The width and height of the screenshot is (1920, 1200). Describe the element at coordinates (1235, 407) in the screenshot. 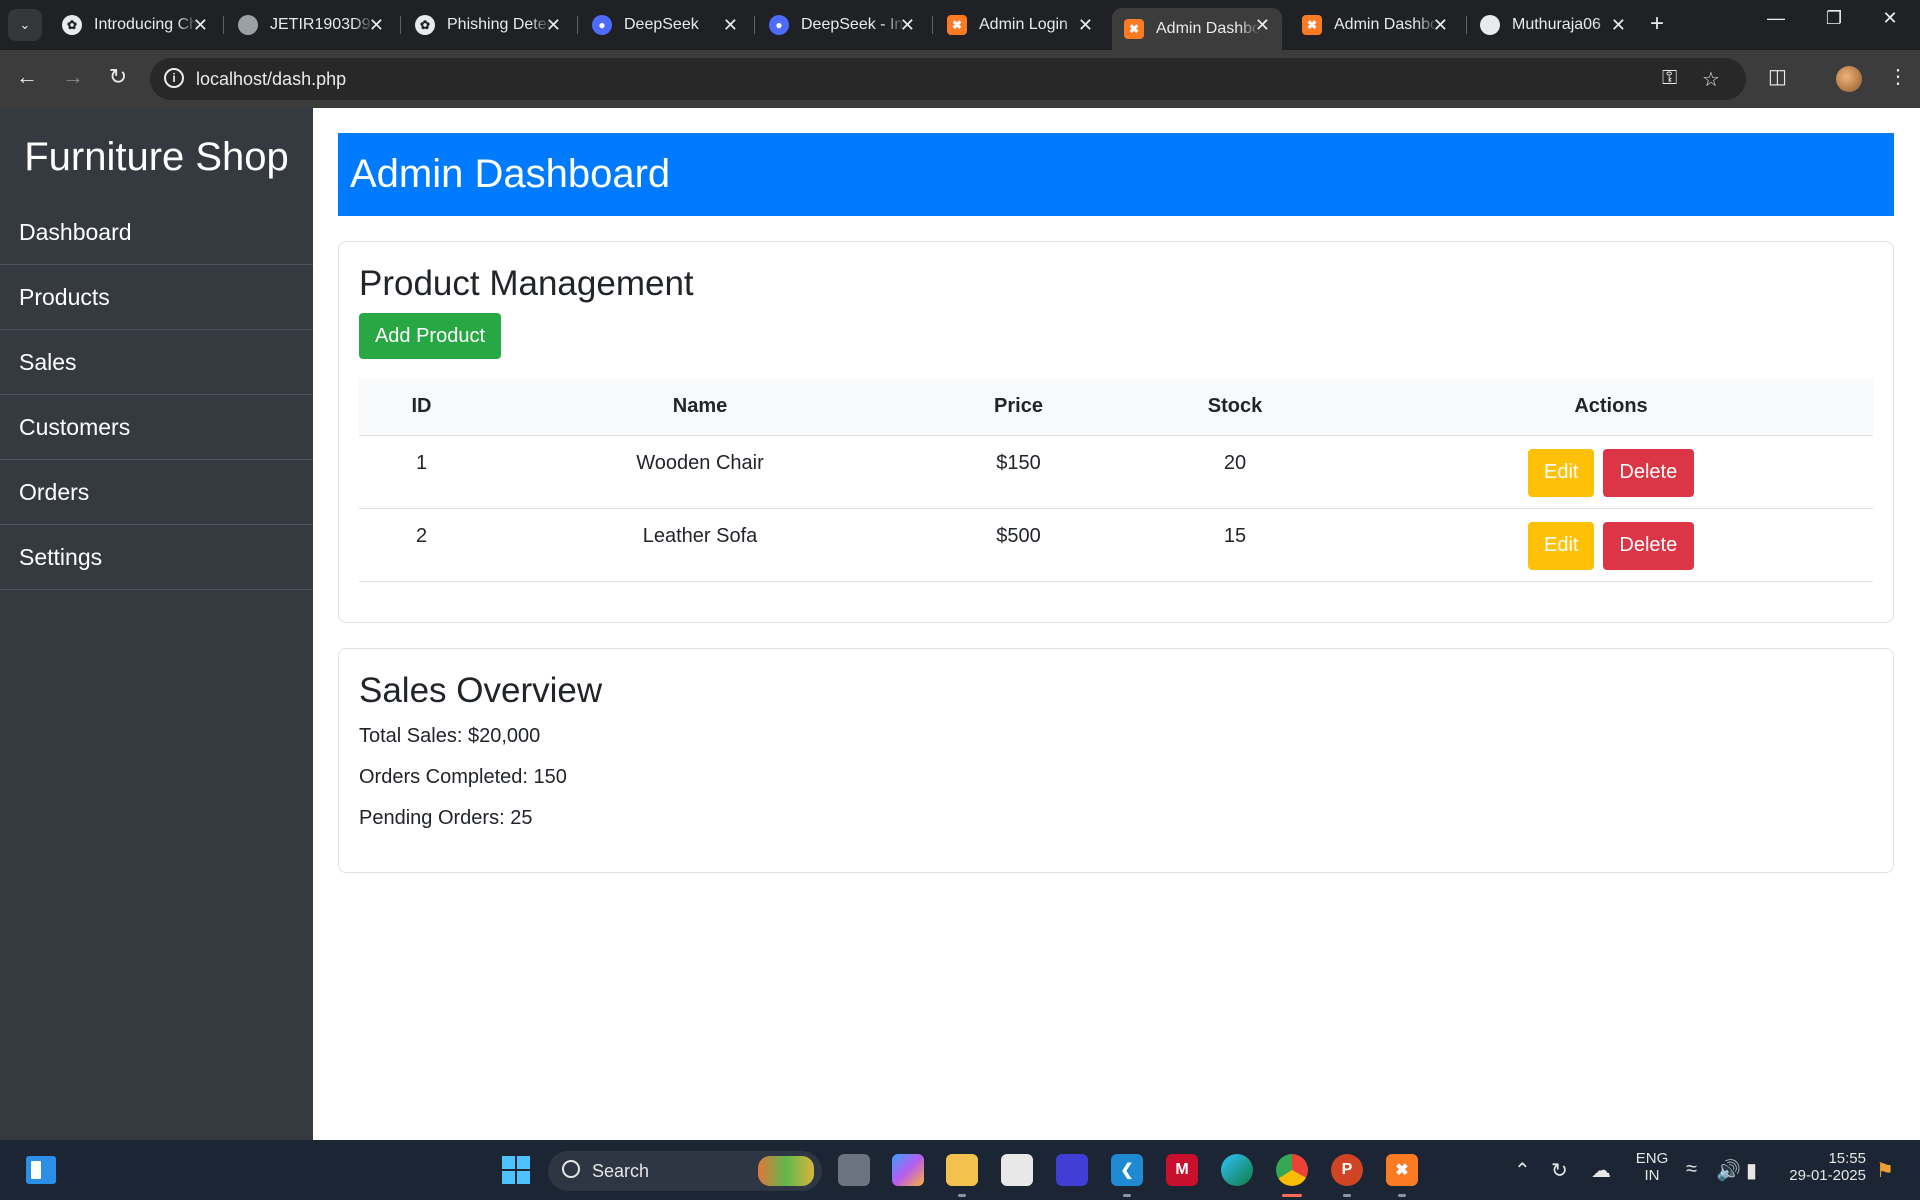

I see `column-header-stock: Stock` at that location.